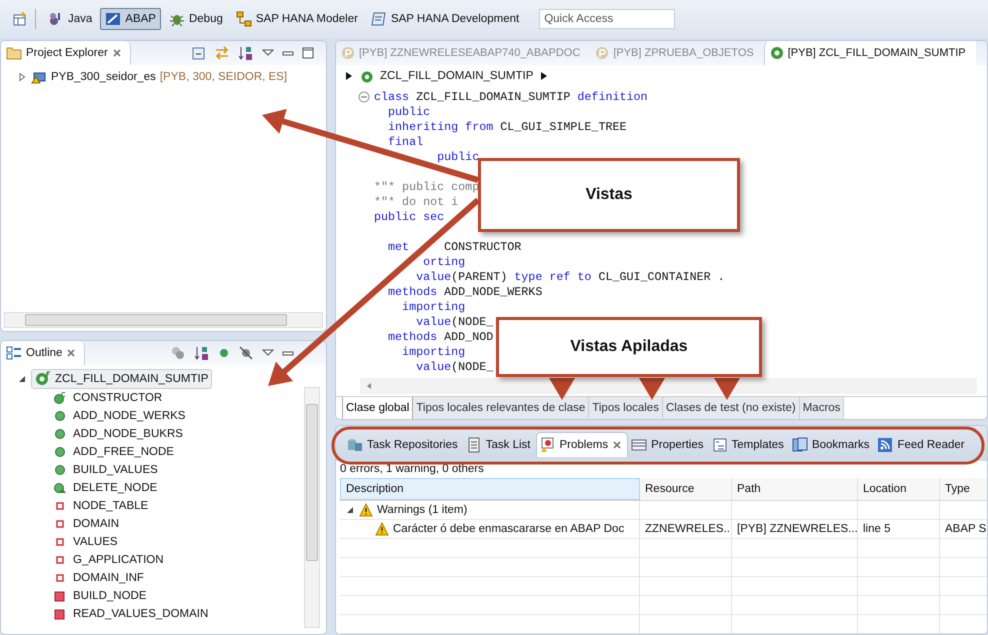 The image size is (988, 635). What do you see at coordinates (899, 489) in the screenshot?
I see `column-header: Location` at bounding box center [899, 489].